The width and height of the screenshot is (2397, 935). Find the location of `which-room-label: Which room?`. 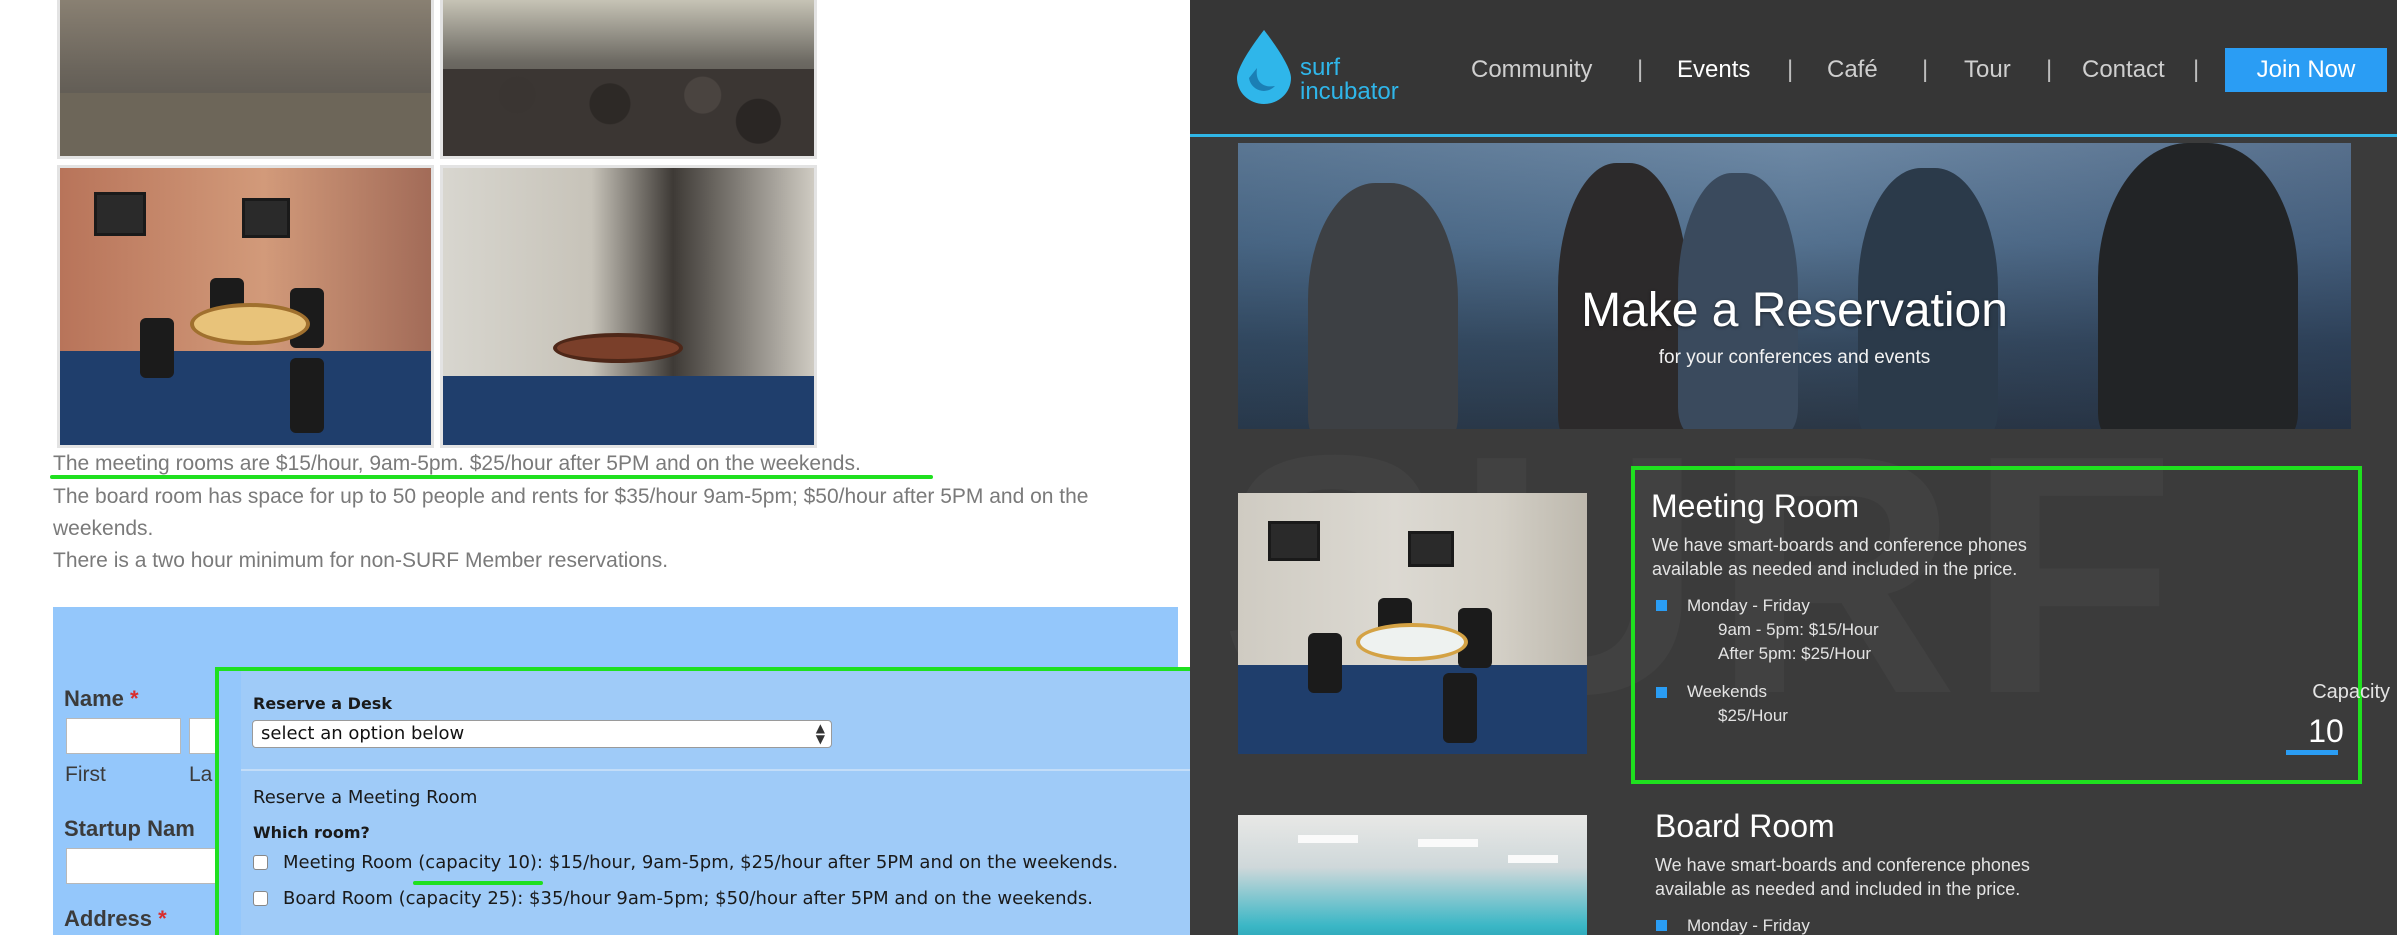

which-room-label: Which room? is located at coordinates (311, 832).